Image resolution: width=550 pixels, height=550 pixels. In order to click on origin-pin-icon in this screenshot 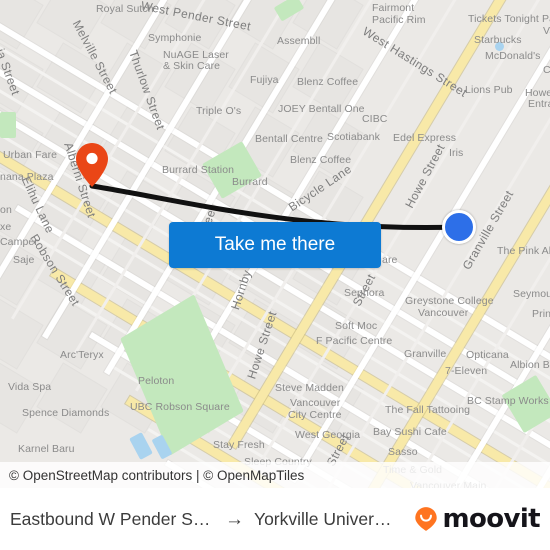, I will do `click(92, 165)`.